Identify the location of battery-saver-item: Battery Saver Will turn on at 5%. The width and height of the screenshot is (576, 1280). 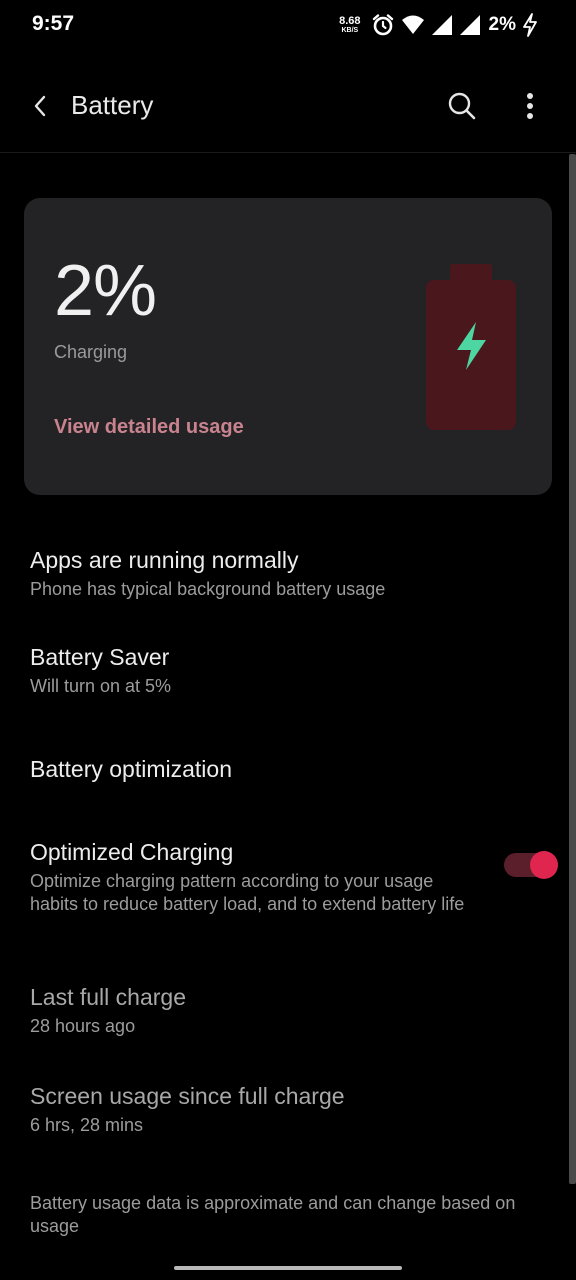
(265, 670).